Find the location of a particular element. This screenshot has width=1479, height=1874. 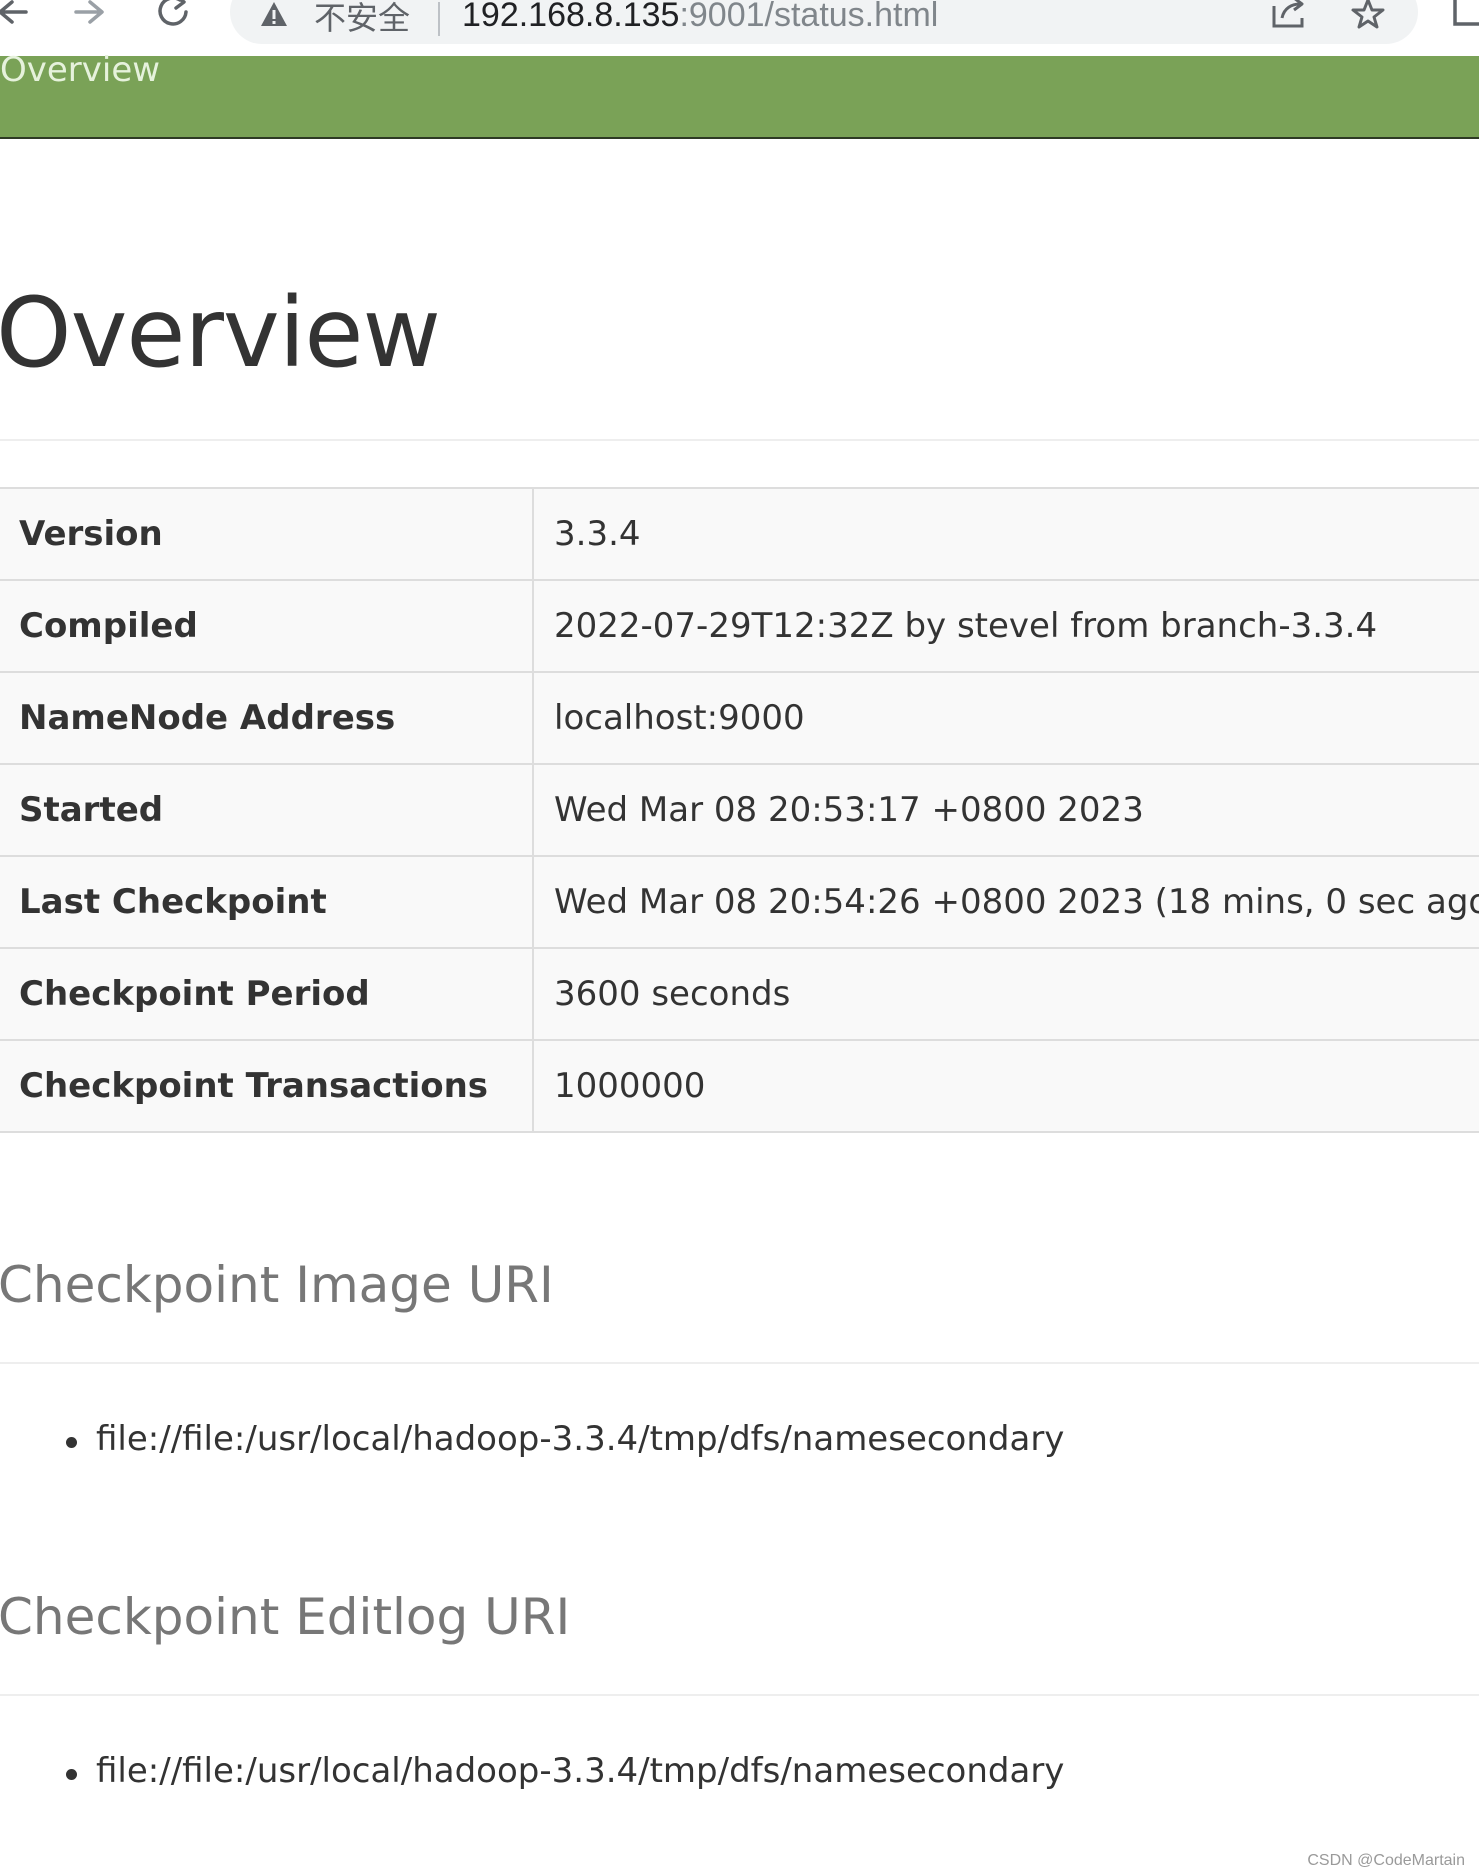

row-value: localhost:9000 is located at coordinates (1006, 717).